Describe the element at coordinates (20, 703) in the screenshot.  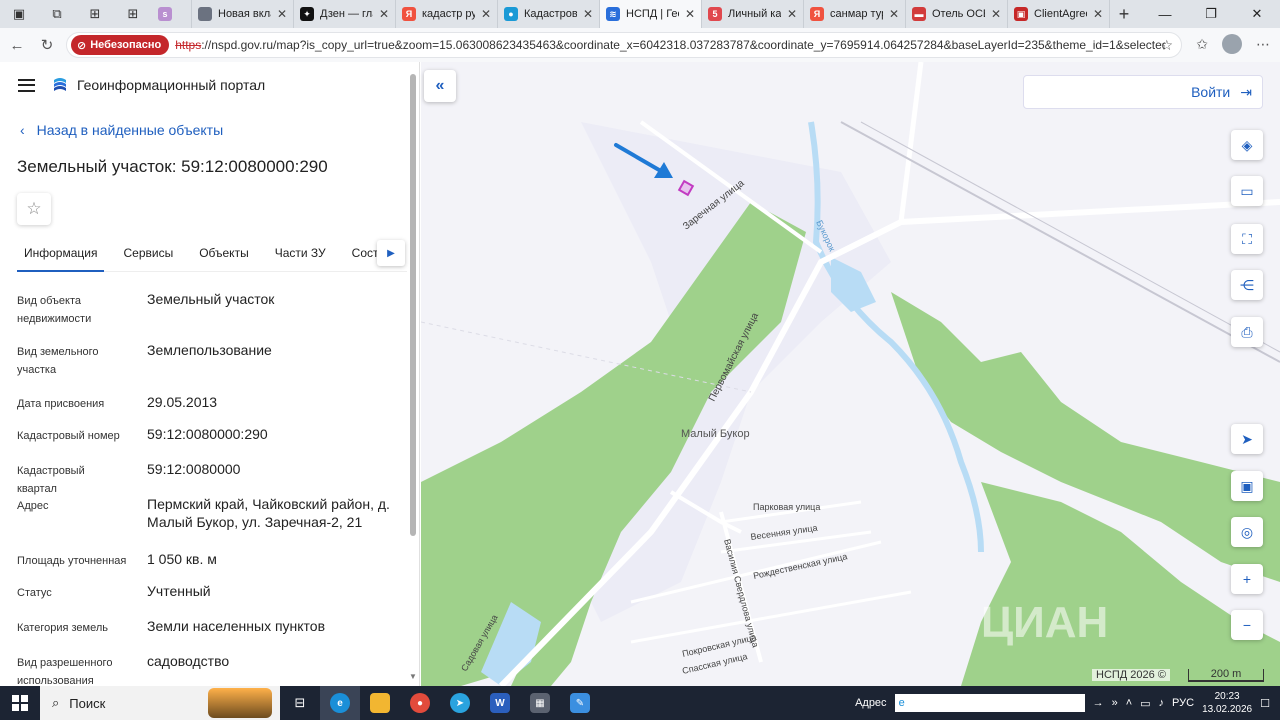
I see `start-button` at that location.